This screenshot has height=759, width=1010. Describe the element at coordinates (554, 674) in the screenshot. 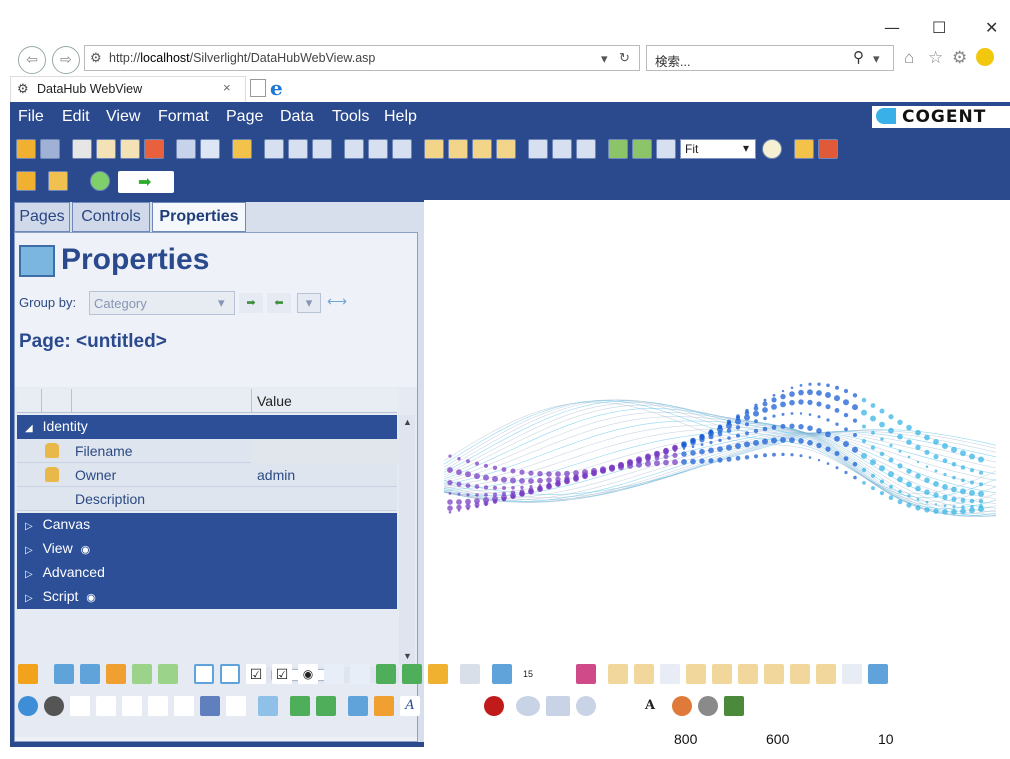

I see `clock-icon` at that location.